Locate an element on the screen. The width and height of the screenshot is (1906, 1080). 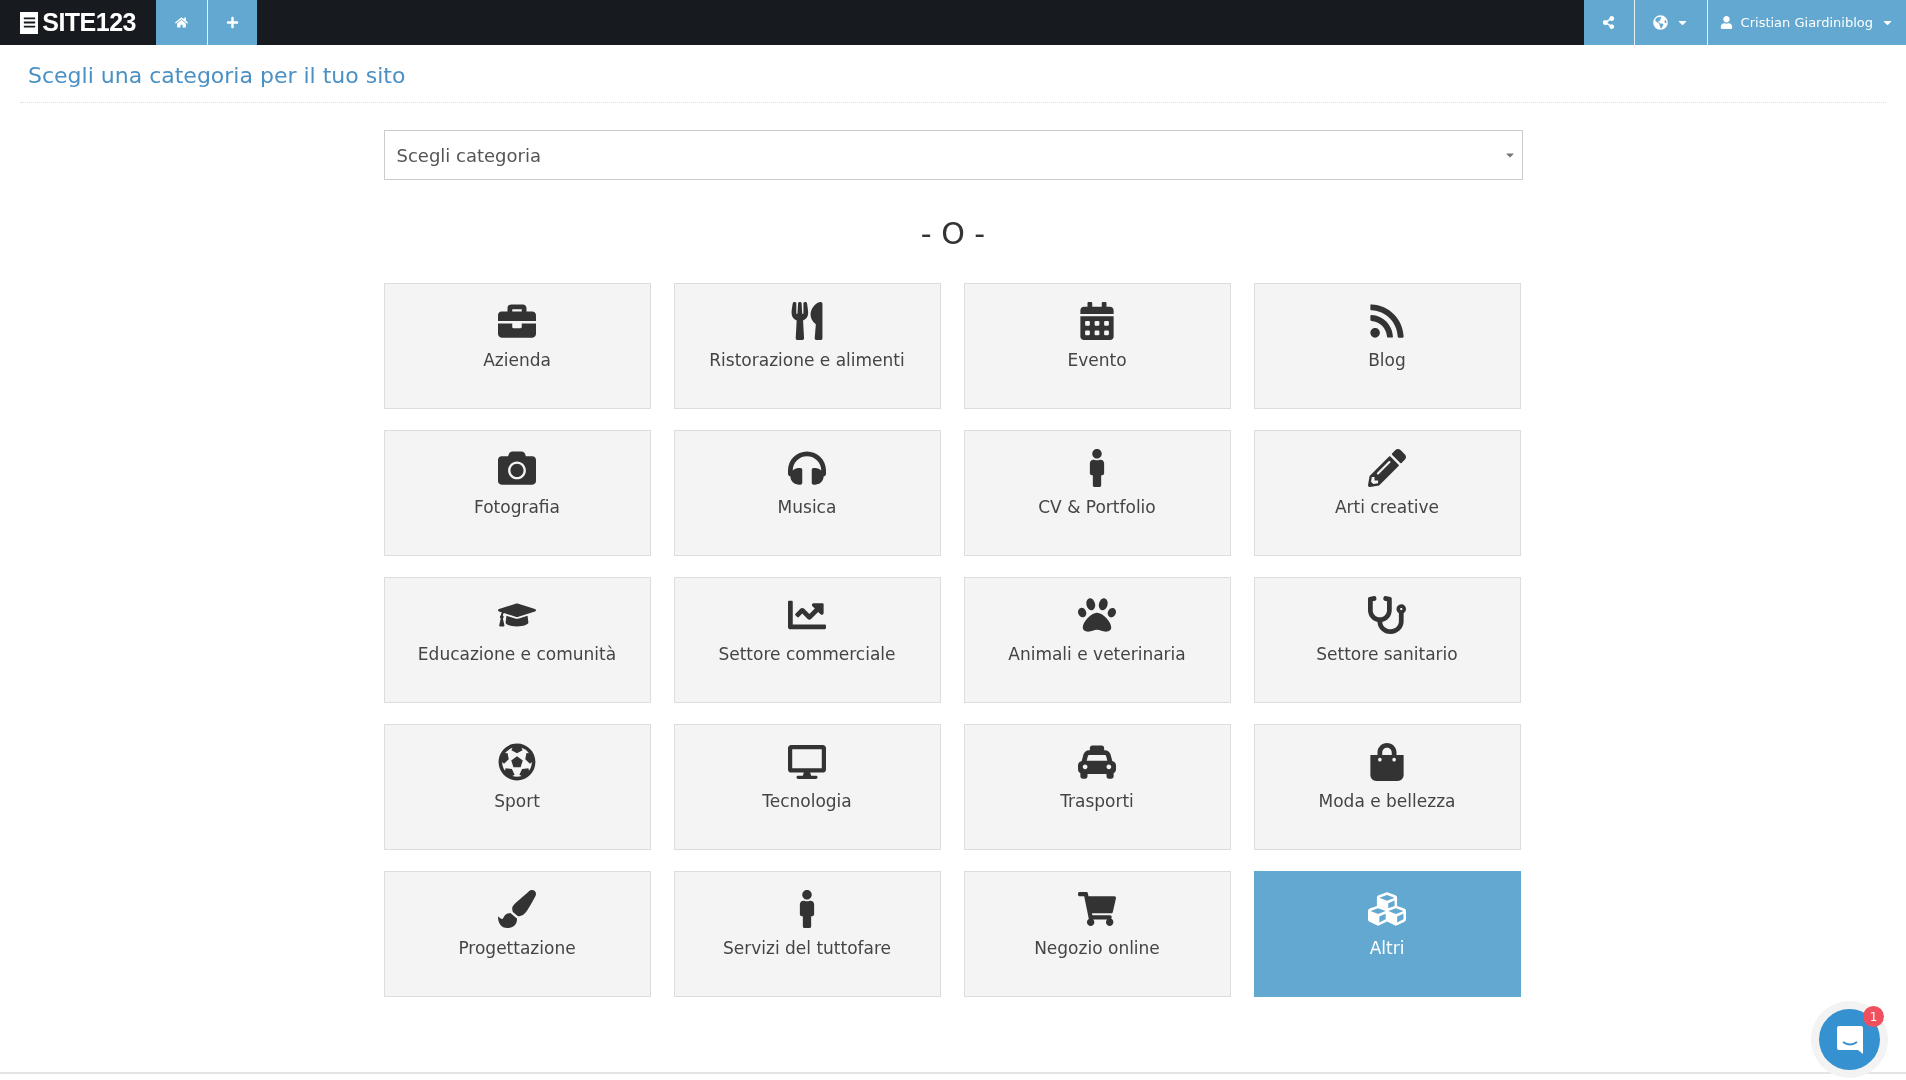
category-tile: Progettazione is located at coordinates (517, 934).